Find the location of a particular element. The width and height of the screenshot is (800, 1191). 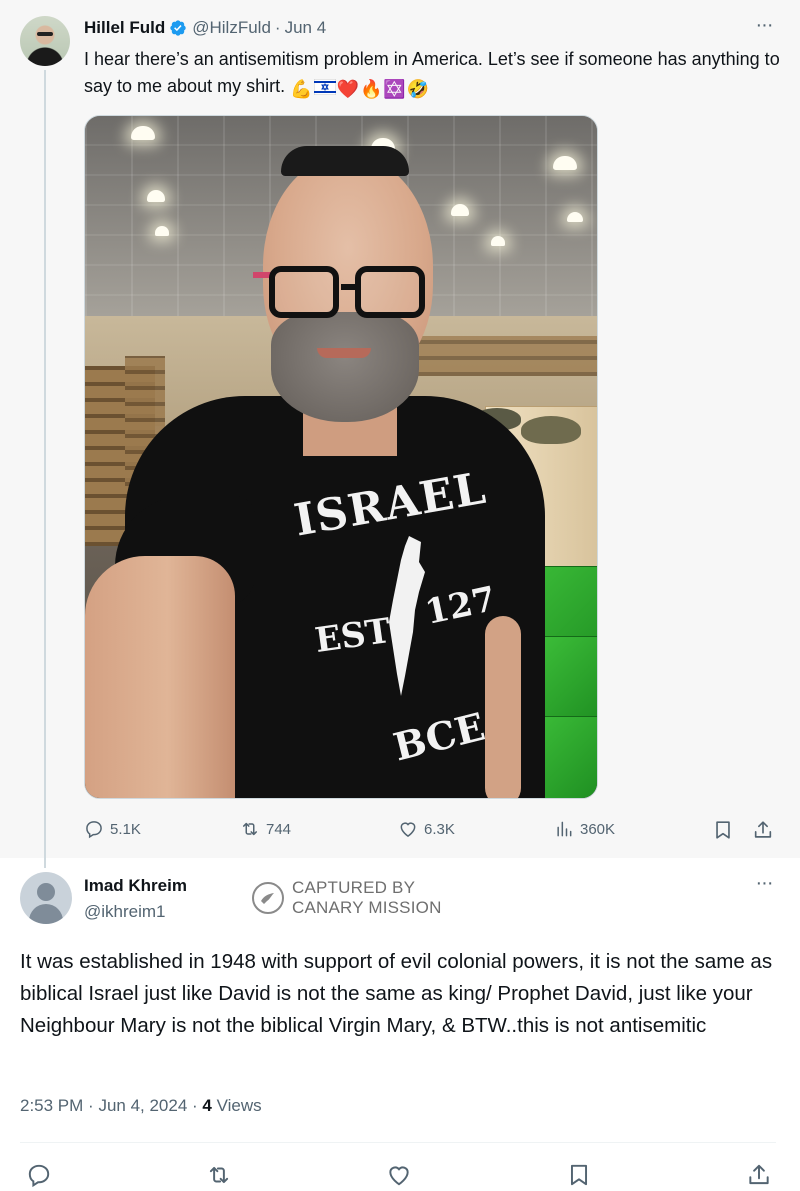

reply-actions is located at coordinates (400, 1173).